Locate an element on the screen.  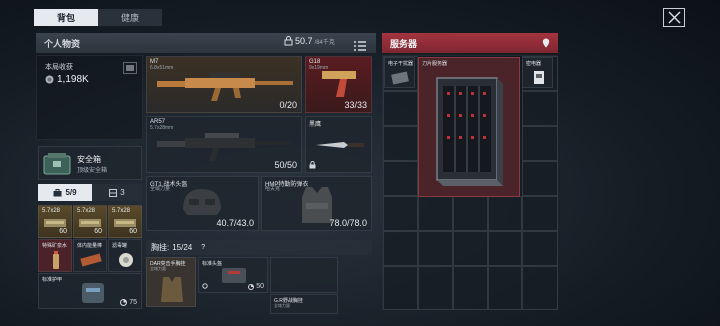
server-item-blade: 刀片服务器 is located at coordinates (469, 127).